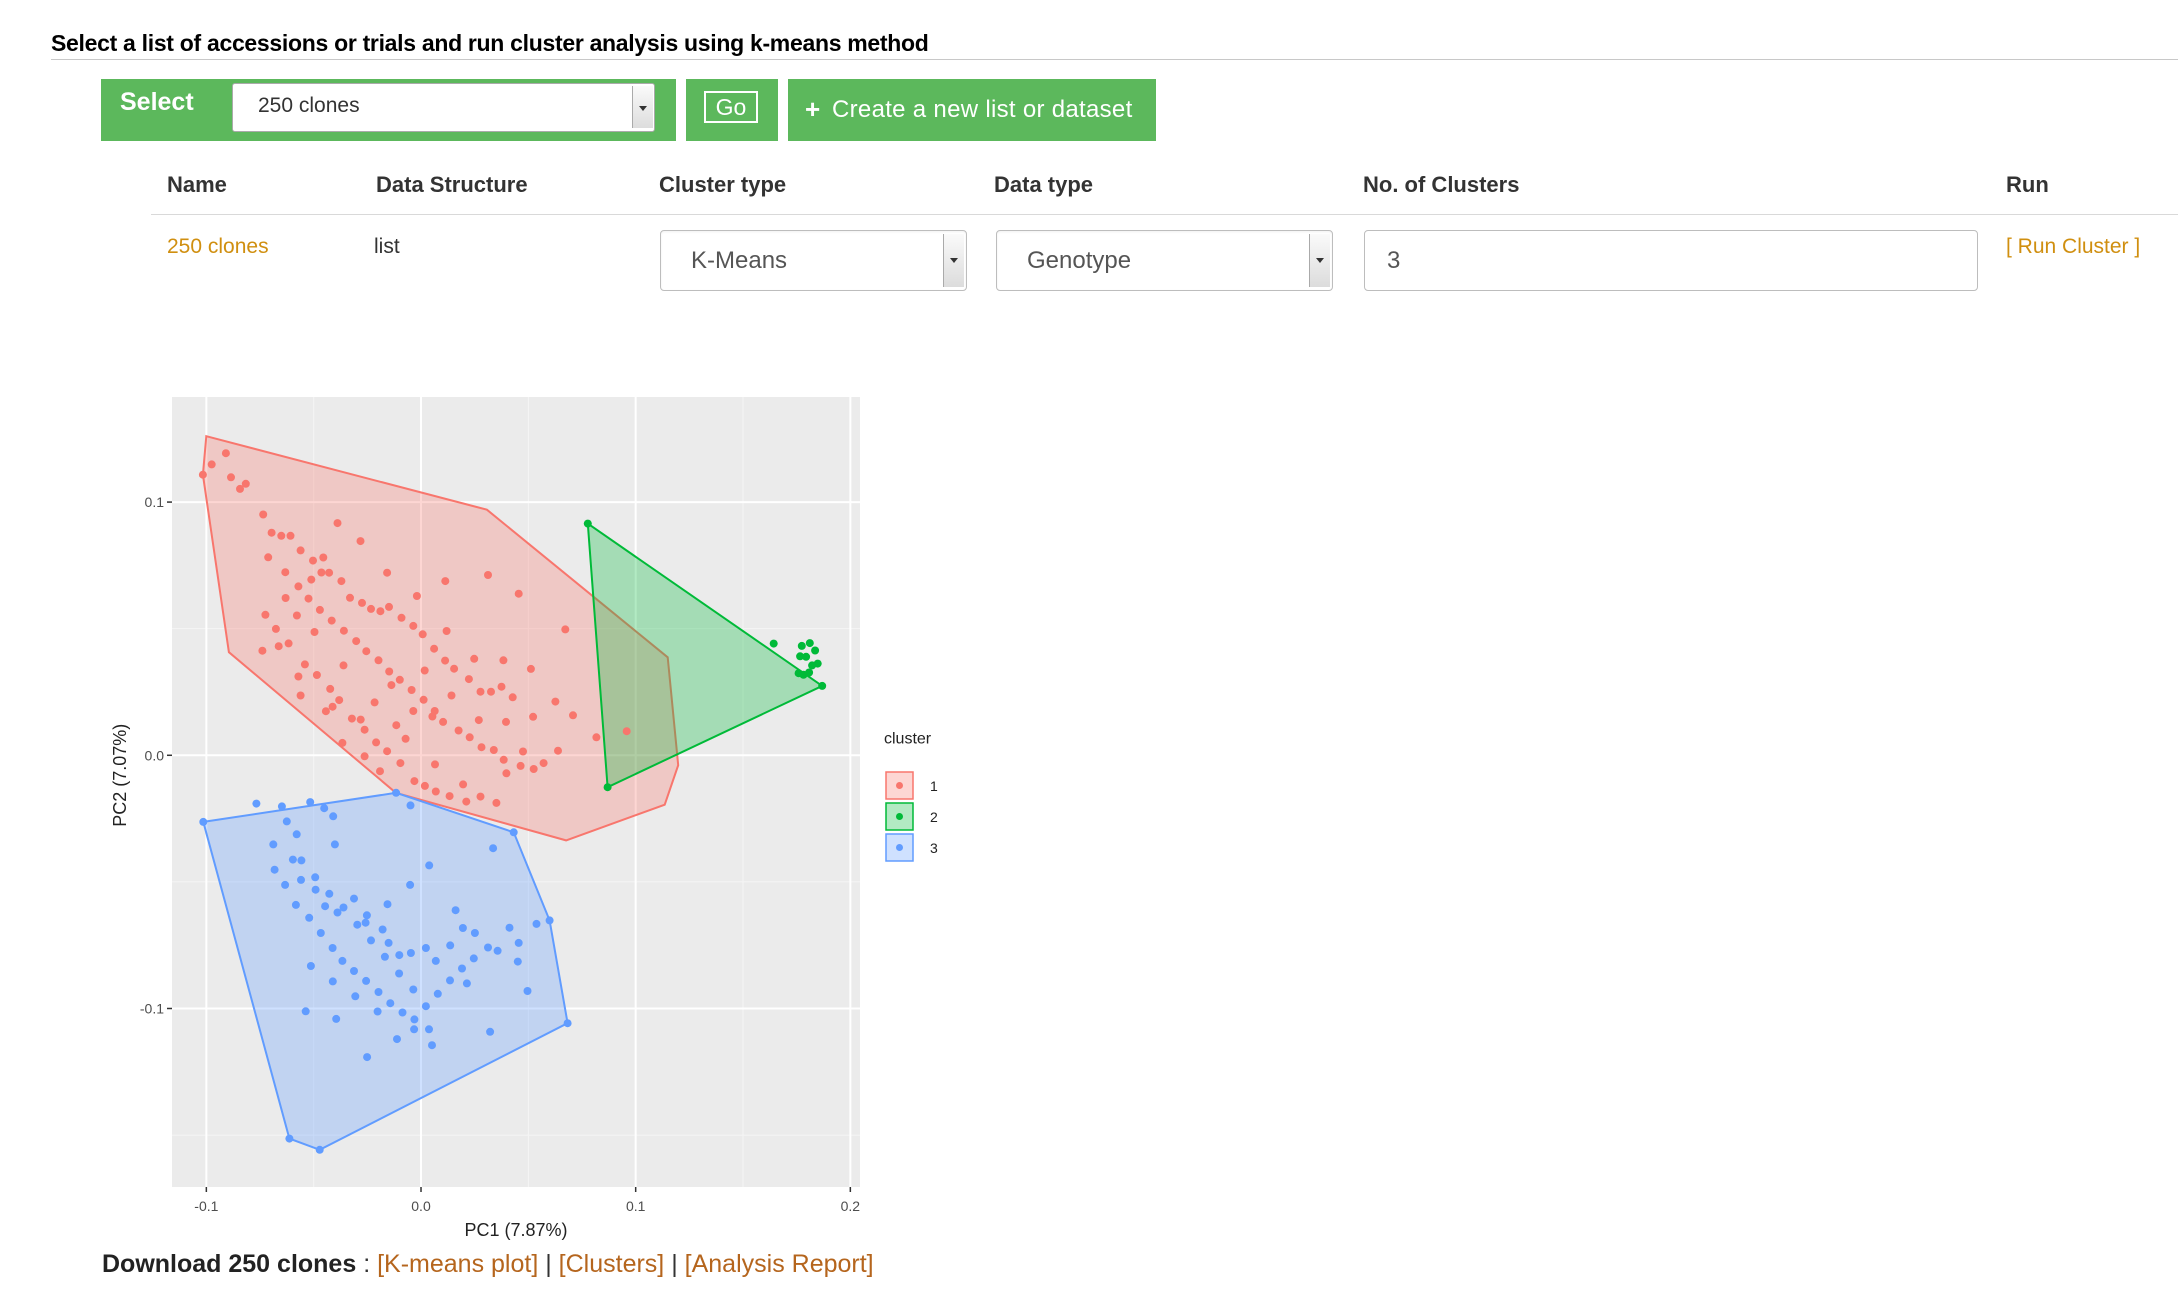 The width and height of the screenshot is (2178, 1298). What do you see at coordinates (2073, 247) in the screenshot?
I see `run-cluster-link: [ Run Cluster ]` at bounding box center [2073, 247].